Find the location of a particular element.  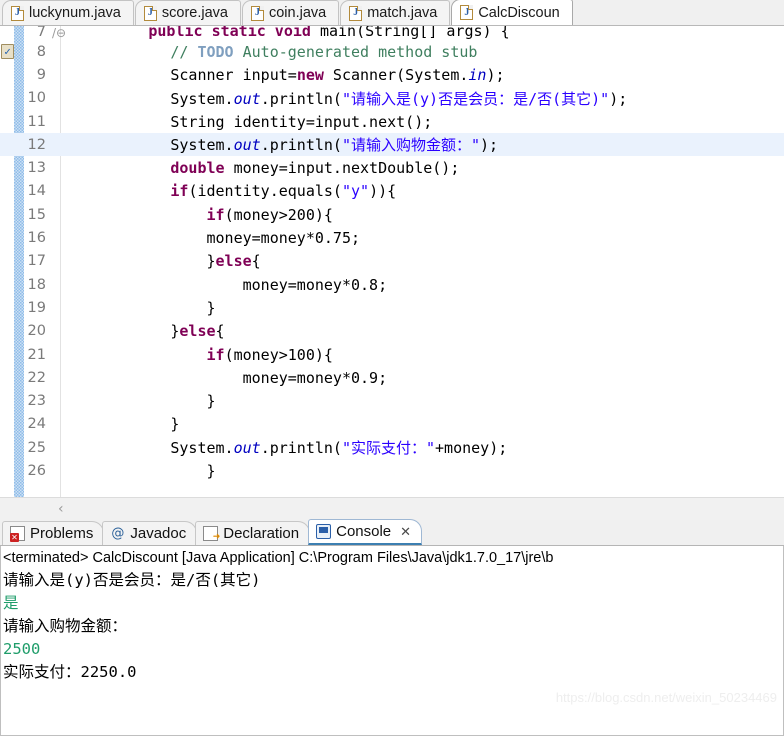

view-tab-console: Console ✕ is located at coordinates (365, 532).